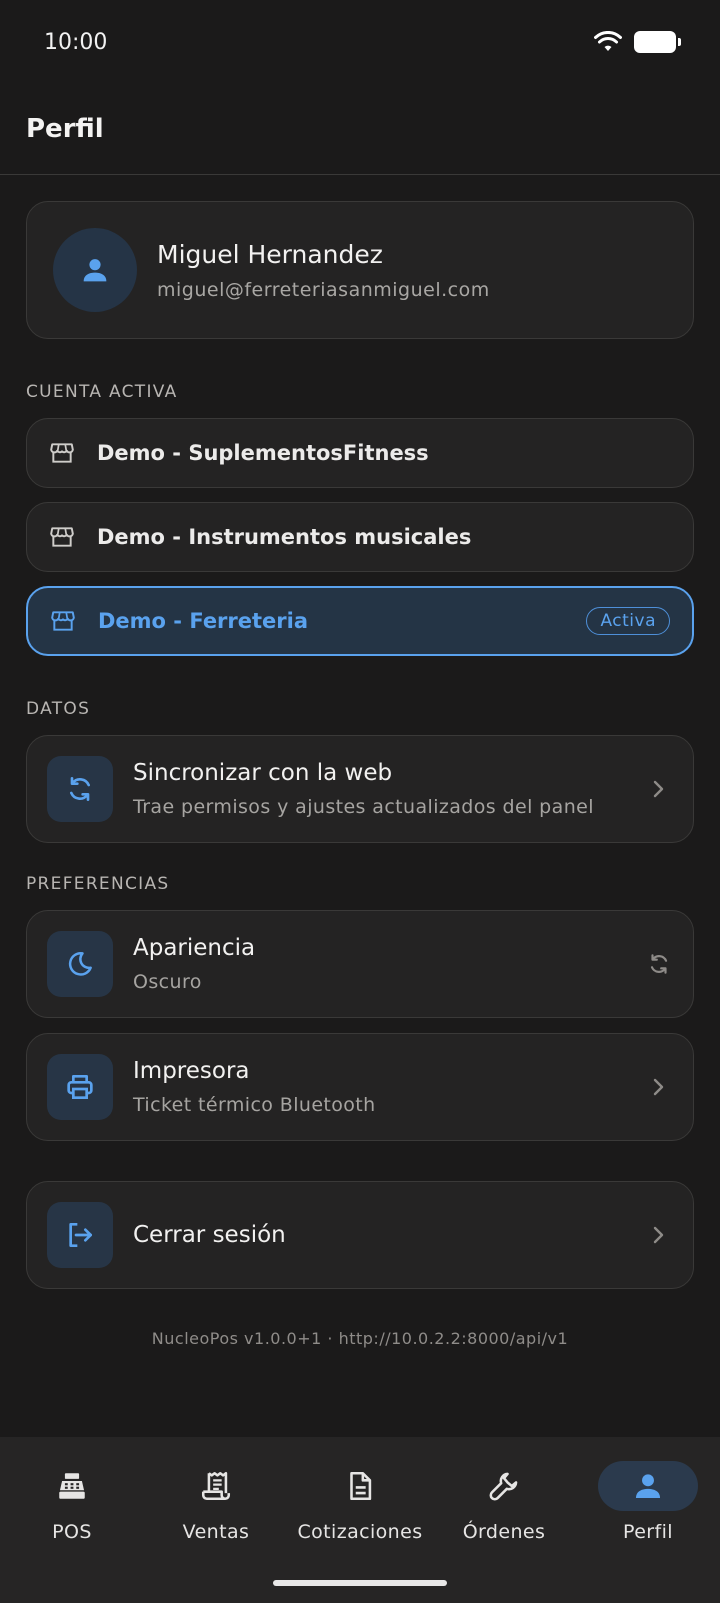  What do you see at coordinates (98, 884) in the screenshot?
I see `section-label-preferences: PREFERENCIAS` at bounding box center [98, 884].